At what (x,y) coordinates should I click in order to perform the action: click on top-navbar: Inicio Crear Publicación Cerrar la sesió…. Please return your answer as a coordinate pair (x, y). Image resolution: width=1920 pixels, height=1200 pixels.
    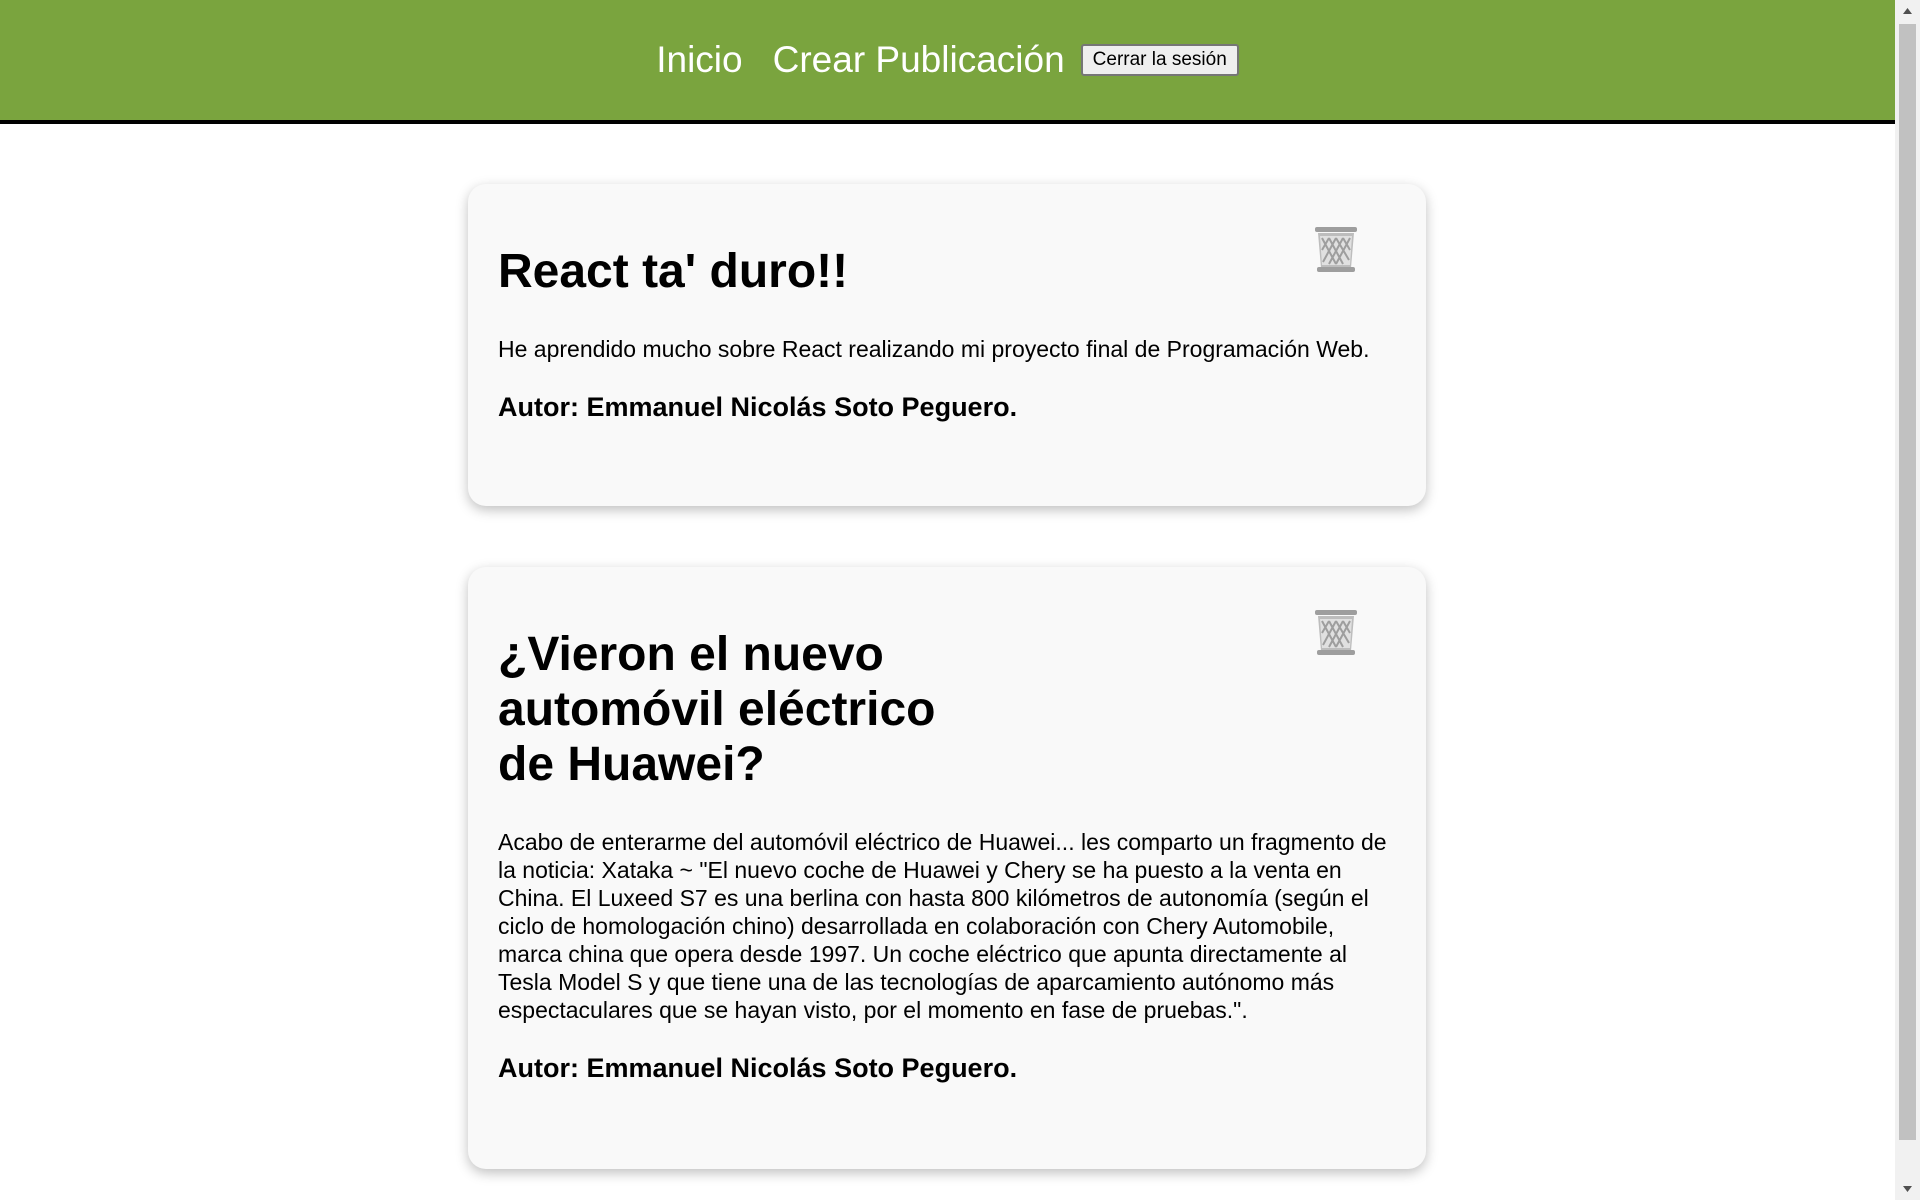
    Looking at the image, I should click on (947, 62).